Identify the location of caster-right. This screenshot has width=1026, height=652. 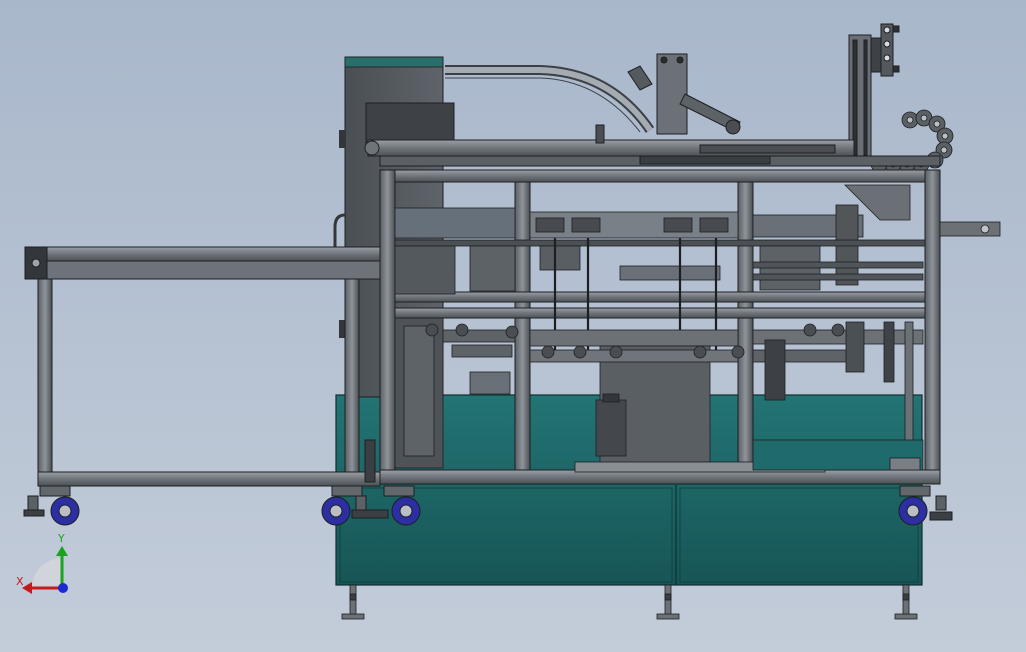
(925, 505).